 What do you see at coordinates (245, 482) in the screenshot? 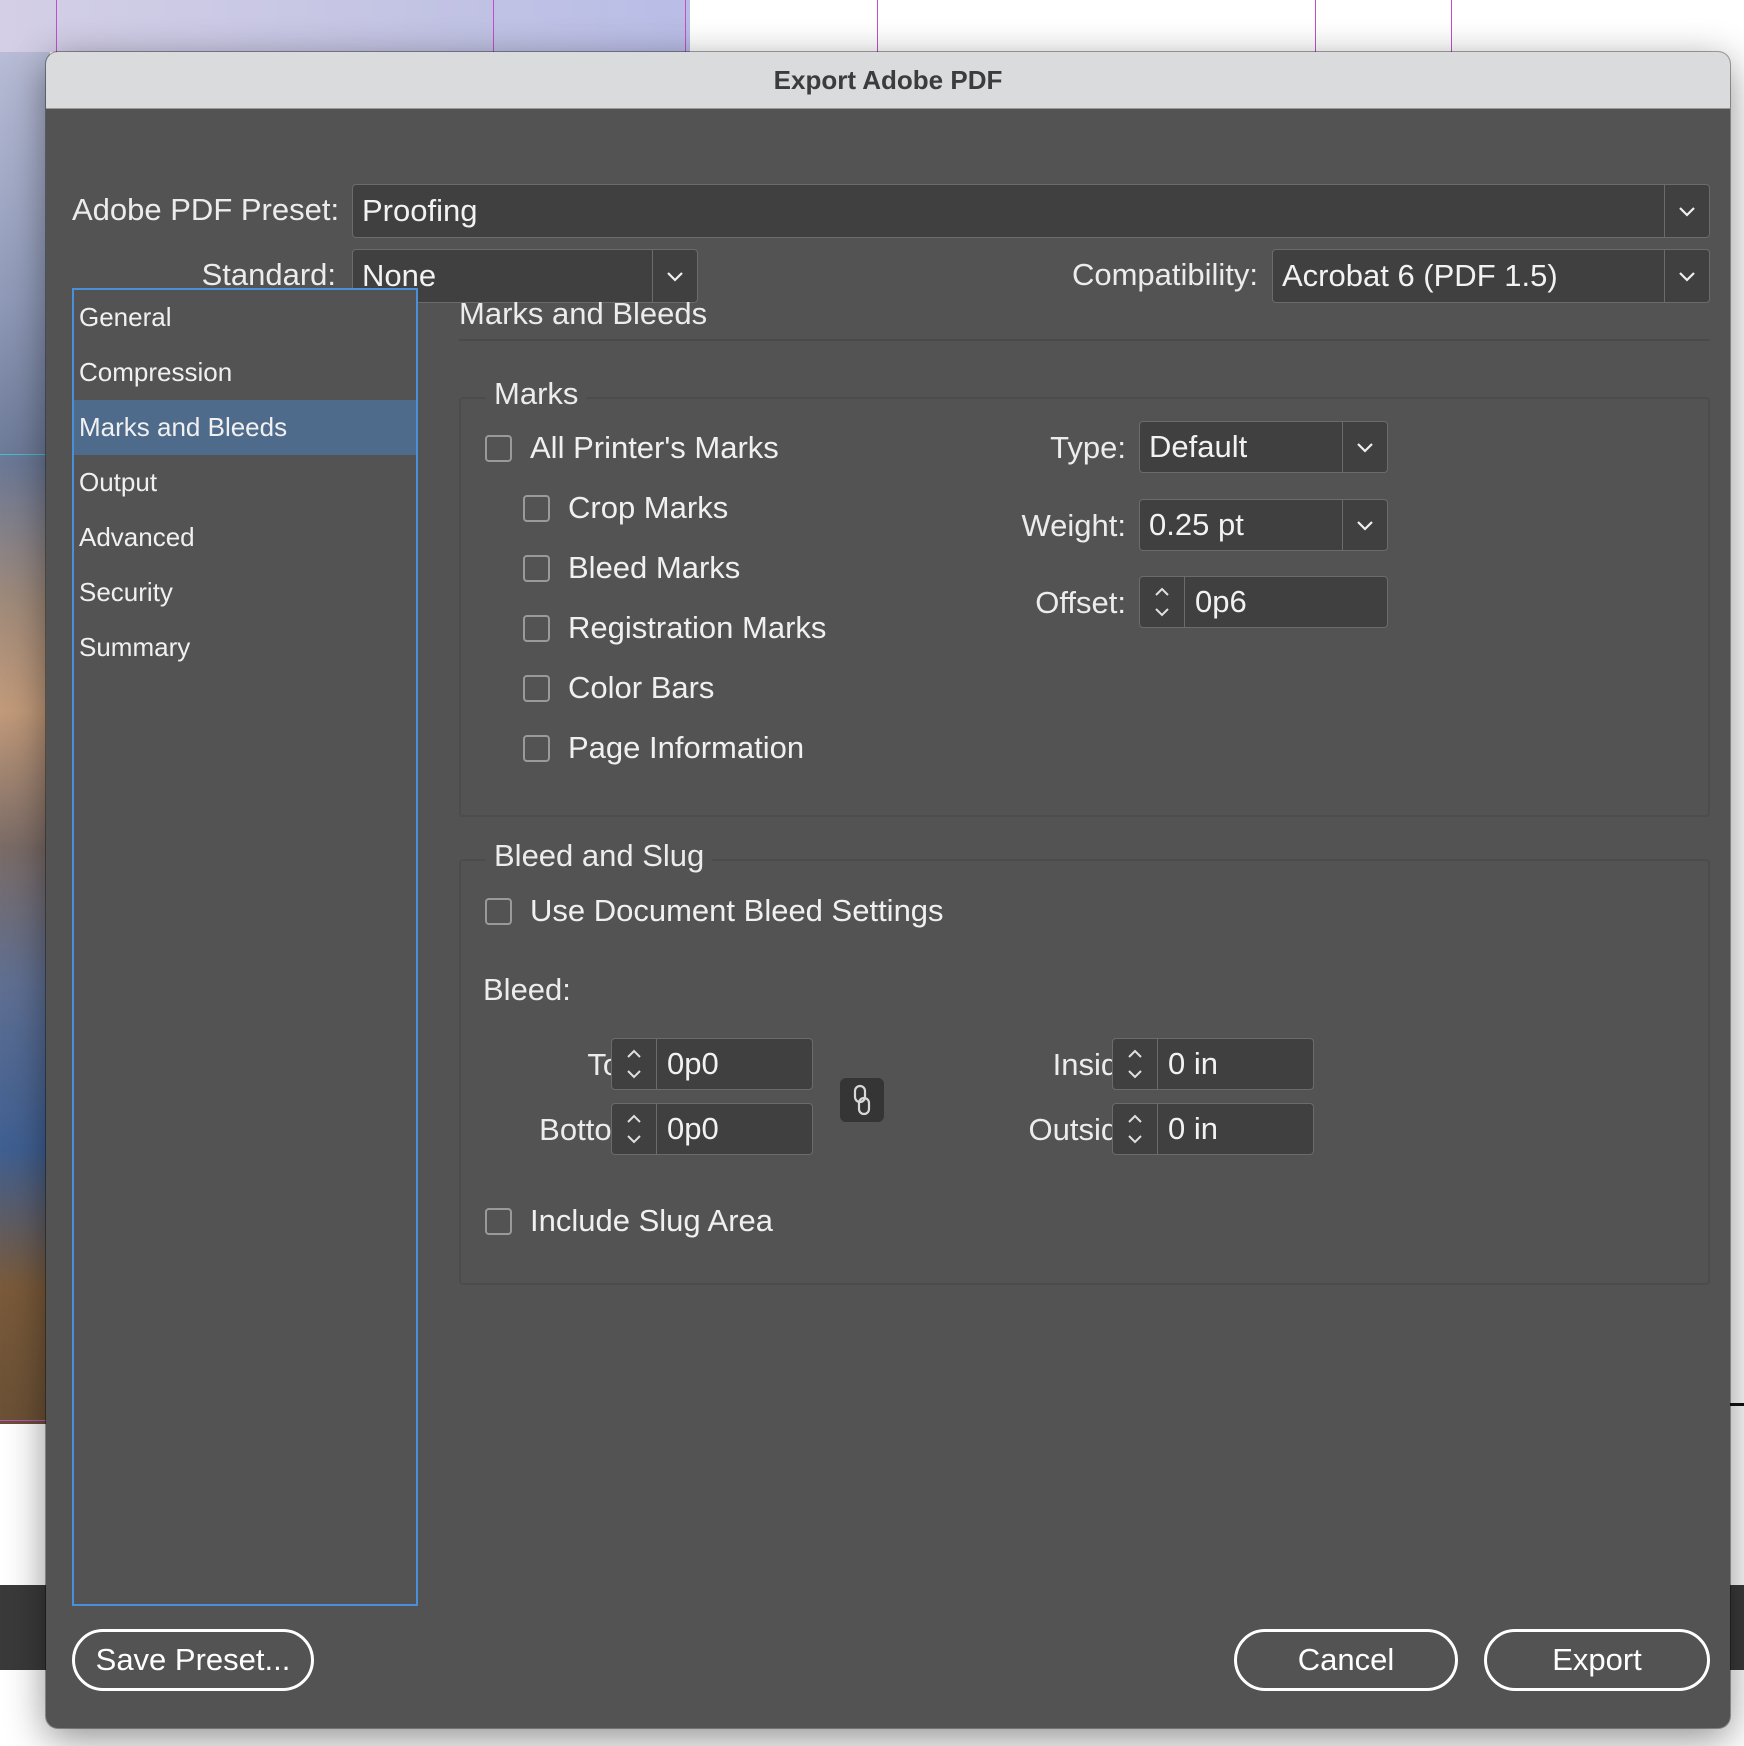
I see `sidebar-item-output: Output` at bounding box center [245, 482].